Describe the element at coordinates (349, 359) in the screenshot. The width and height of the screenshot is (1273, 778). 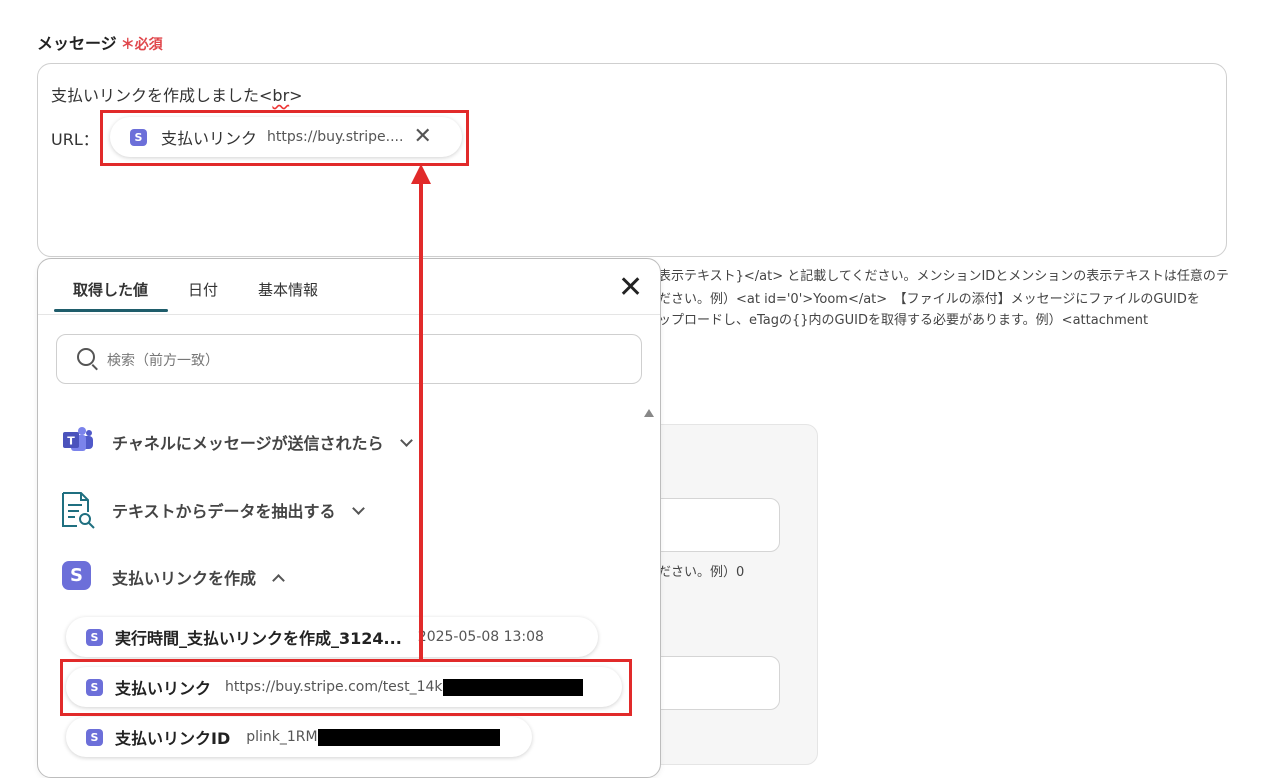
I see `search-input: 検索（前方一致）` at that location.